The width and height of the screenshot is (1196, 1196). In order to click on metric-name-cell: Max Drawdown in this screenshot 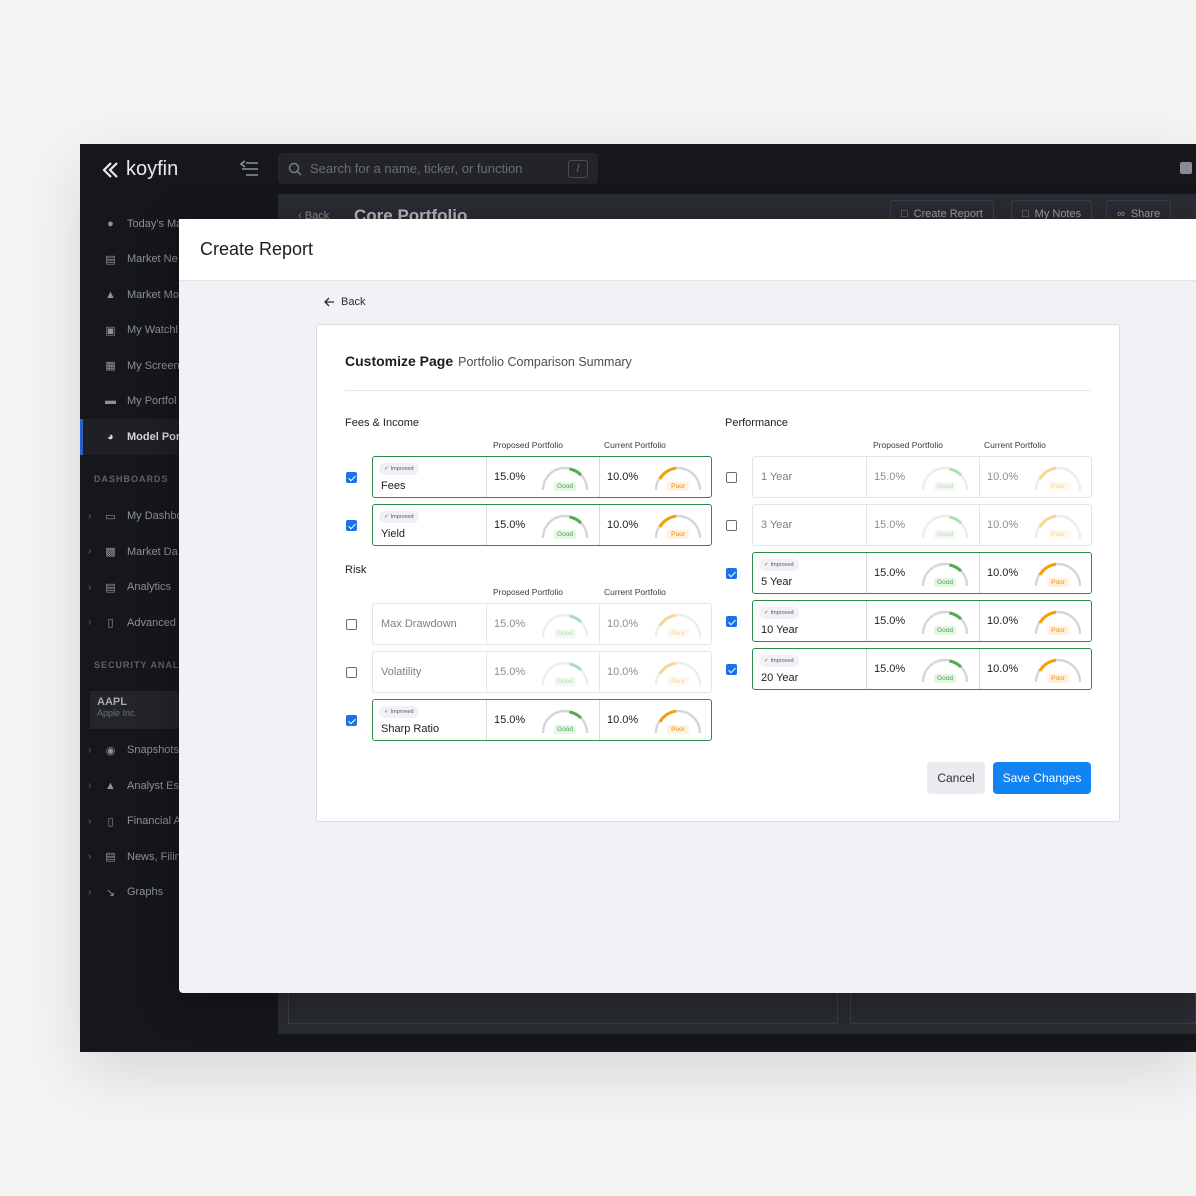, I will do `click(430, 624)`.